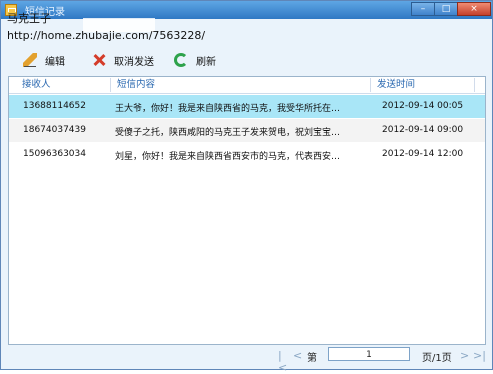 The width and height of the screenshot is (493, 374). Describe the element at coordinates (369, 354) in the screenshot. I see `page-number-input: 1` at that location.